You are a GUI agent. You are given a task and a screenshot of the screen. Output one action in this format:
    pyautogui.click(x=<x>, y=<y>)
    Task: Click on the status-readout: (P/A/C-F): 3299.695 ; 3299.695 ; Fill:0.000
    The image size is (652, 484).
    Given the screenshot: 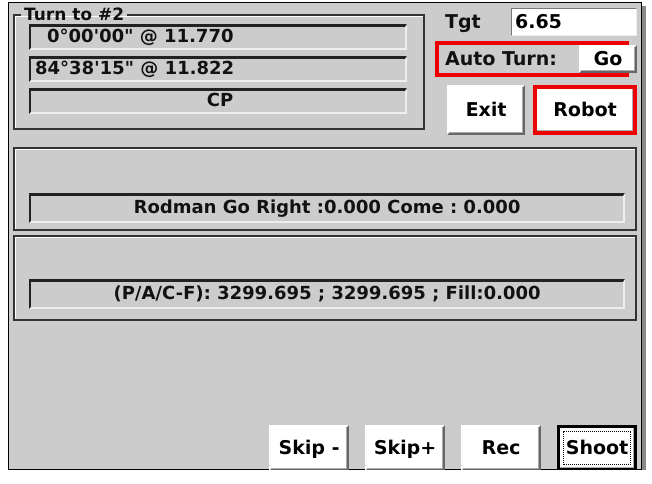 What is the action you would take?
    pyautogui.click(x=327, y=294)
    